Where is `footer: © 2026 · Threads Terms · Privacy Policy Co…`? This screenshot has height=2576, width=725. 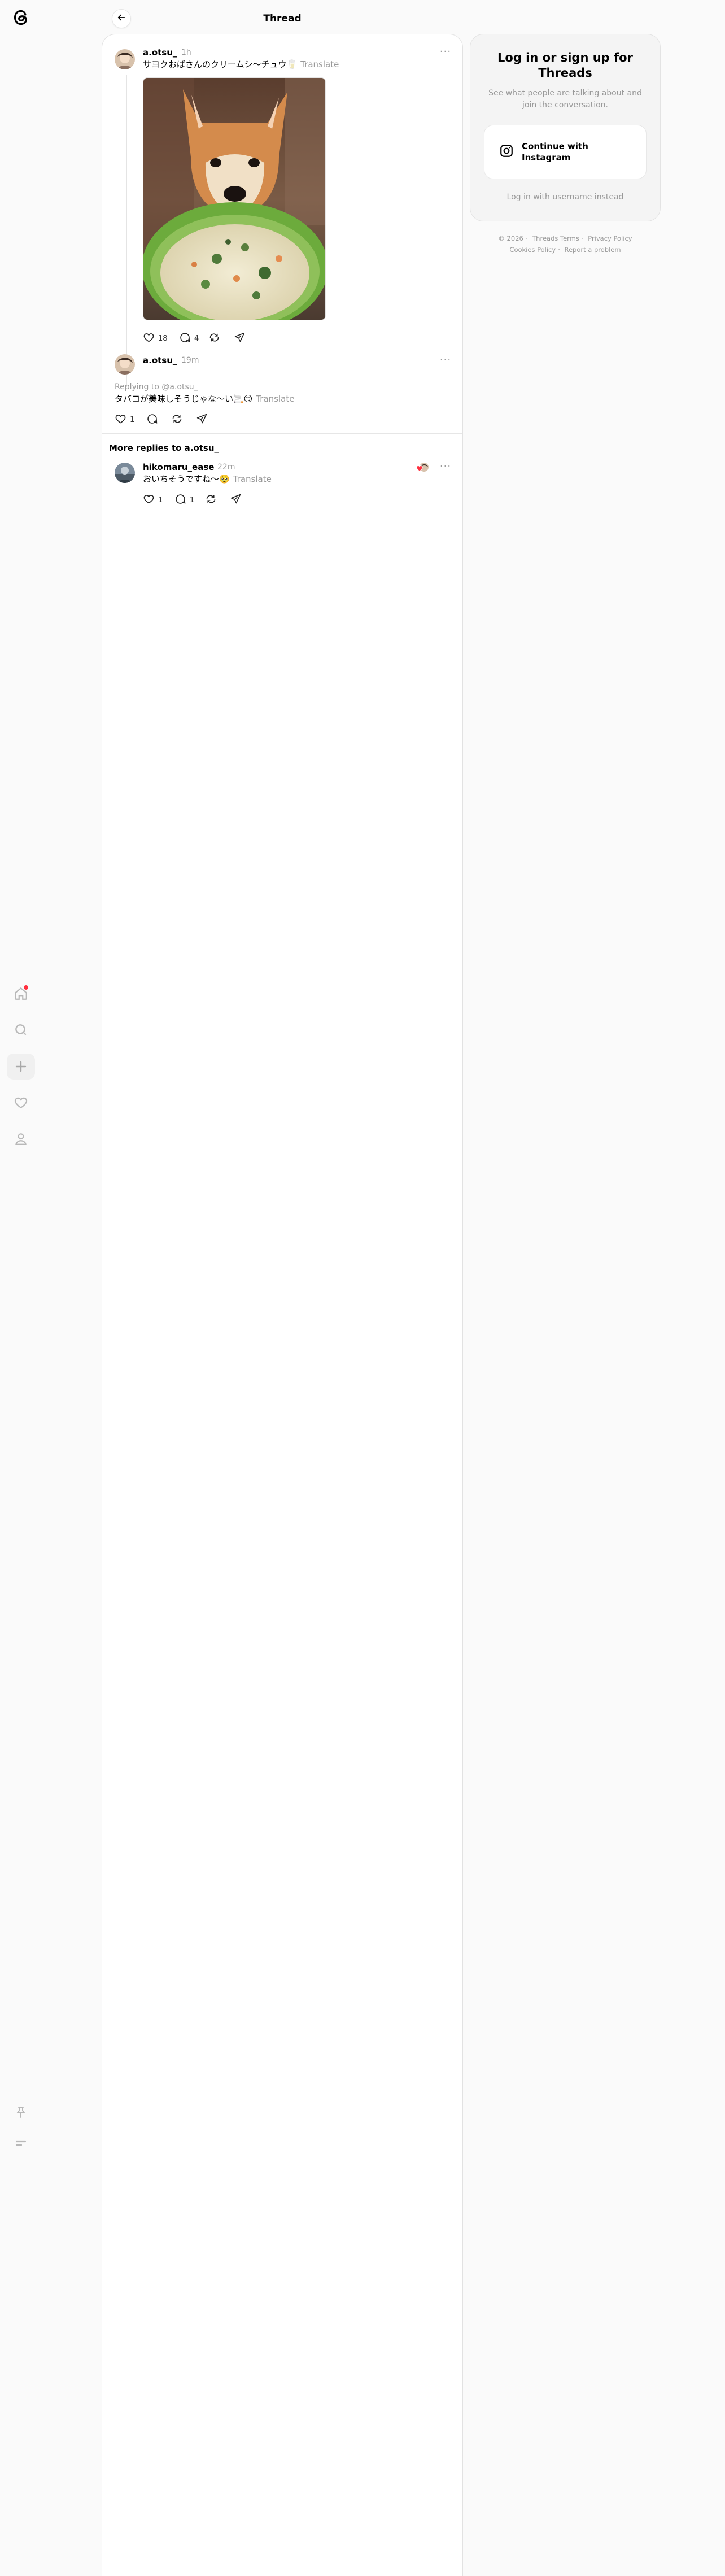 footer: © 2026 · Threads Terms · Privacy Policy Co… is located at coordinates (565, 244).